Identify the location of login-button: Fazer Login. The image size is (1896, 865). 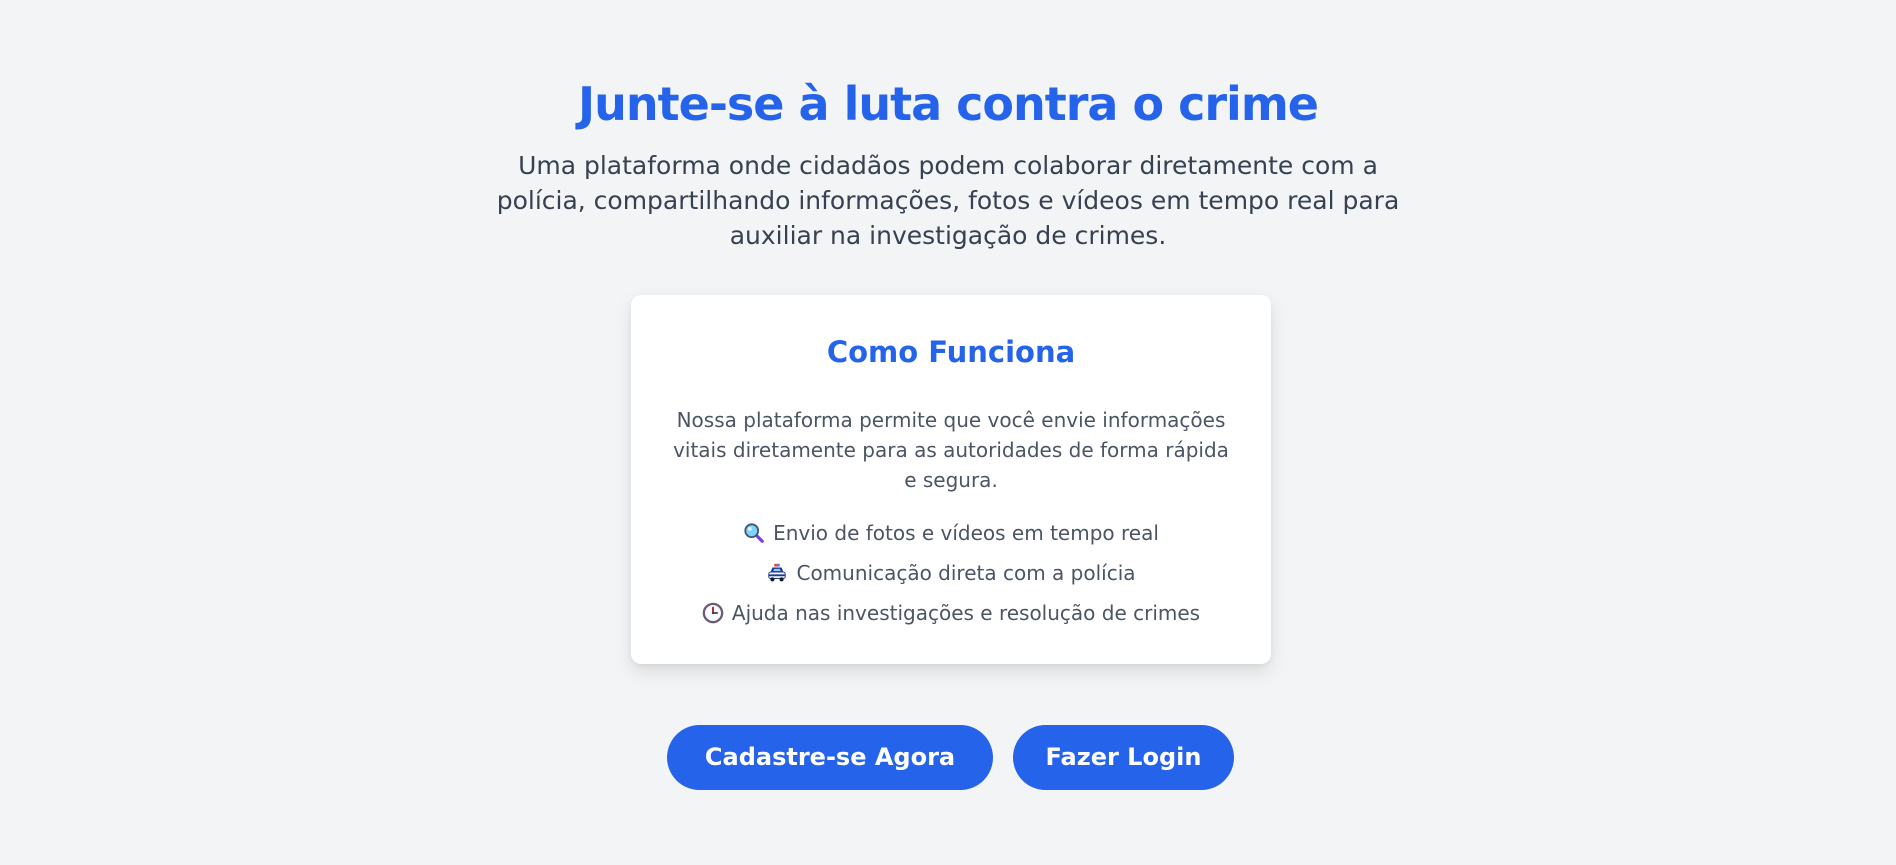
(1123, 757).